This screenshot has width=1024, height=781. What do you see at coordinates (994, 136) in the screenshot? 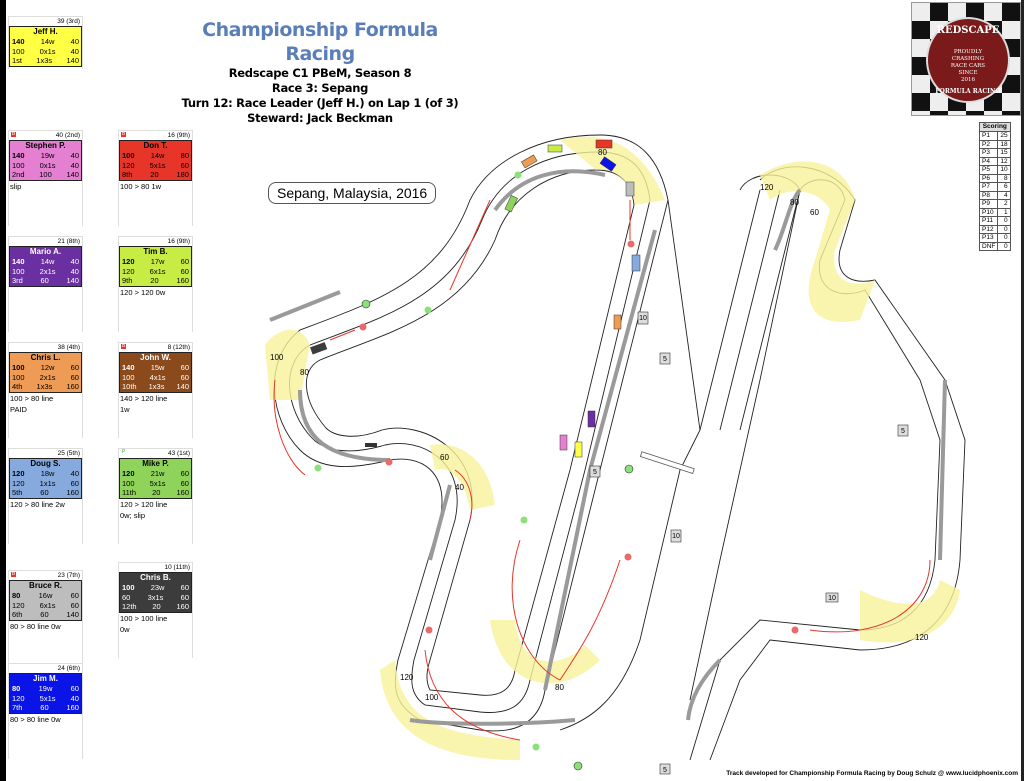
I see `scoring-row: P1 25` at bounding box center [994, 136].